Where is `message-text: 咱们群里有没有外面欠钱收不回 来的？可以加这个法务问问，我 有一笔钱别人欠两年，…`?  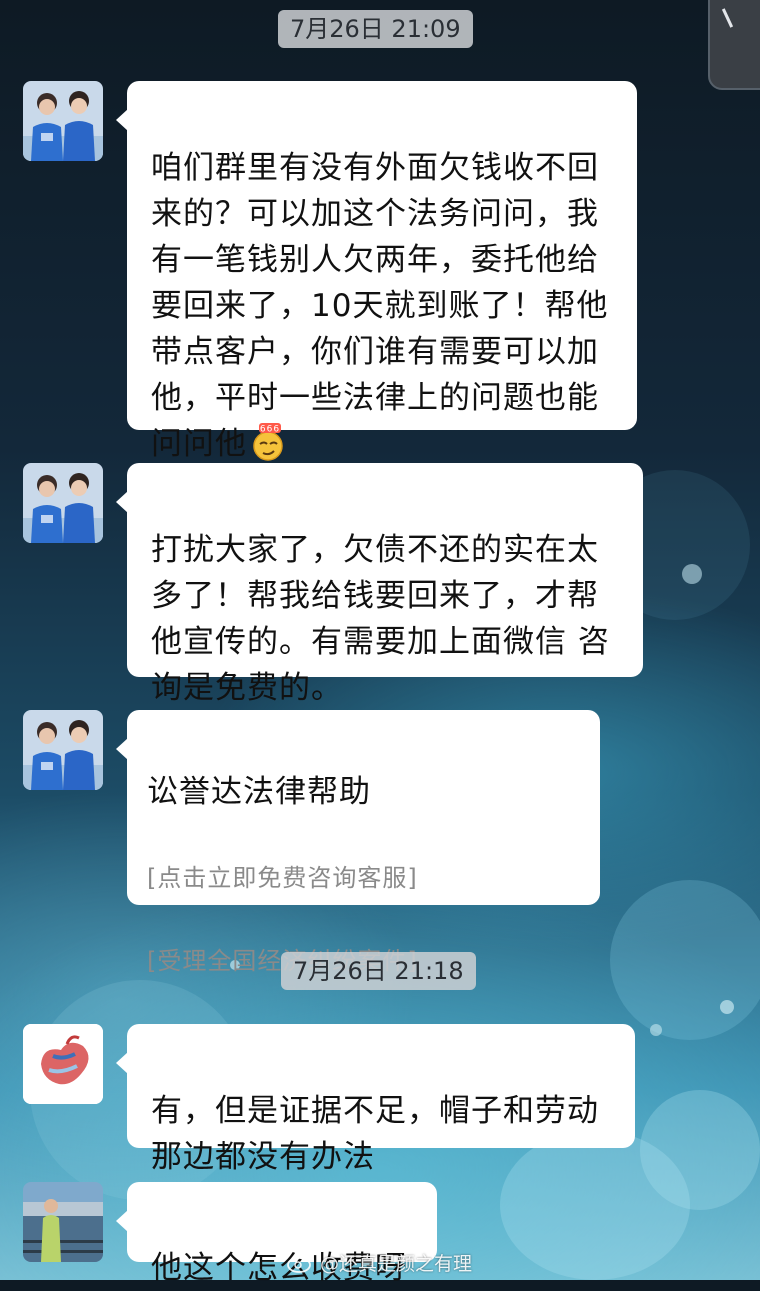 message-text: 咱们群里有没有外面欠钱收不回 来的？可以加这个法务问问，我 有一笔钱别人欠两年，… is located at coordinates (380, 306).